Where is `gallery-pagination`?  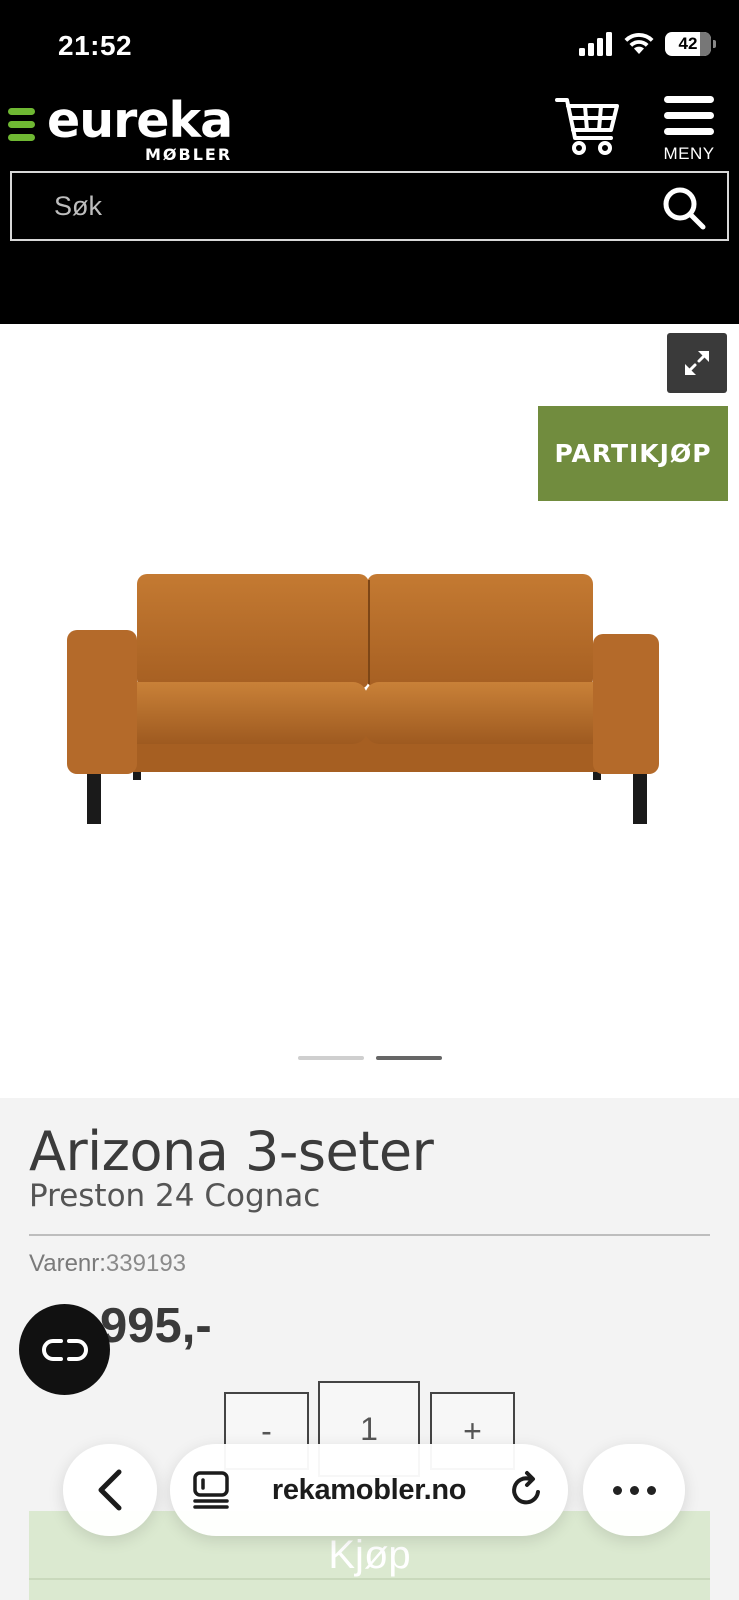
gallery-pagination is located at coordinates (370, 1058).